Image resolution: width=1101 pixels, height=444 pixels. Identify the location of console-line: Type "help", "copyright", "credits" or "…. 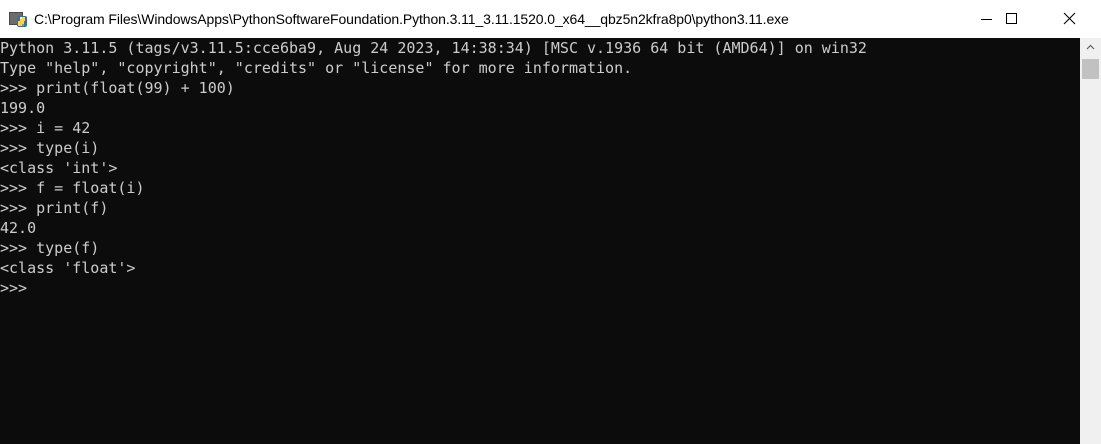
(316, 68).